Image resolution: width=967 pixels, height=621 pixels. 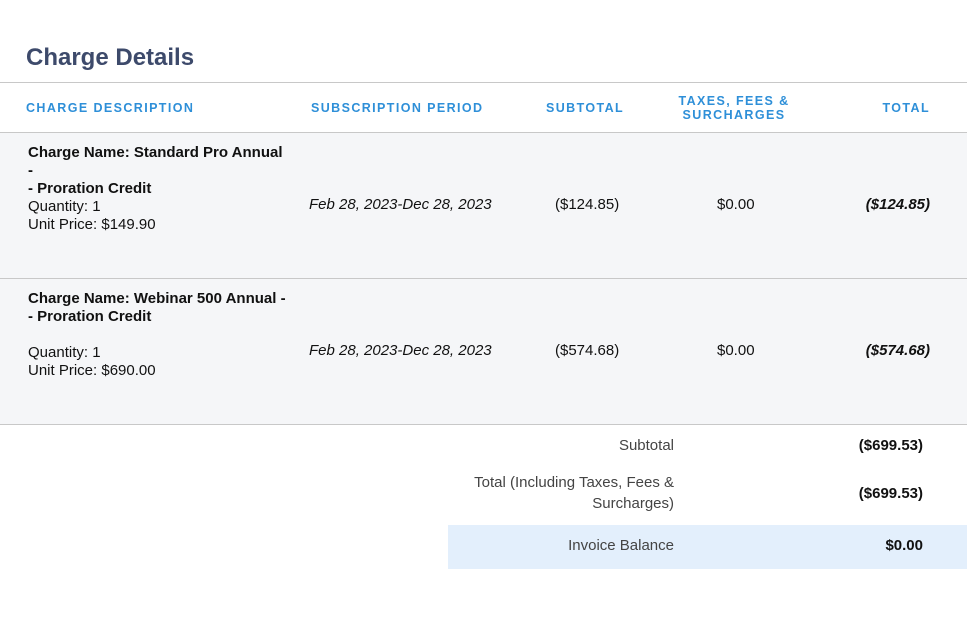 I want to click on header-top-divider, so click(x=483, y=82).